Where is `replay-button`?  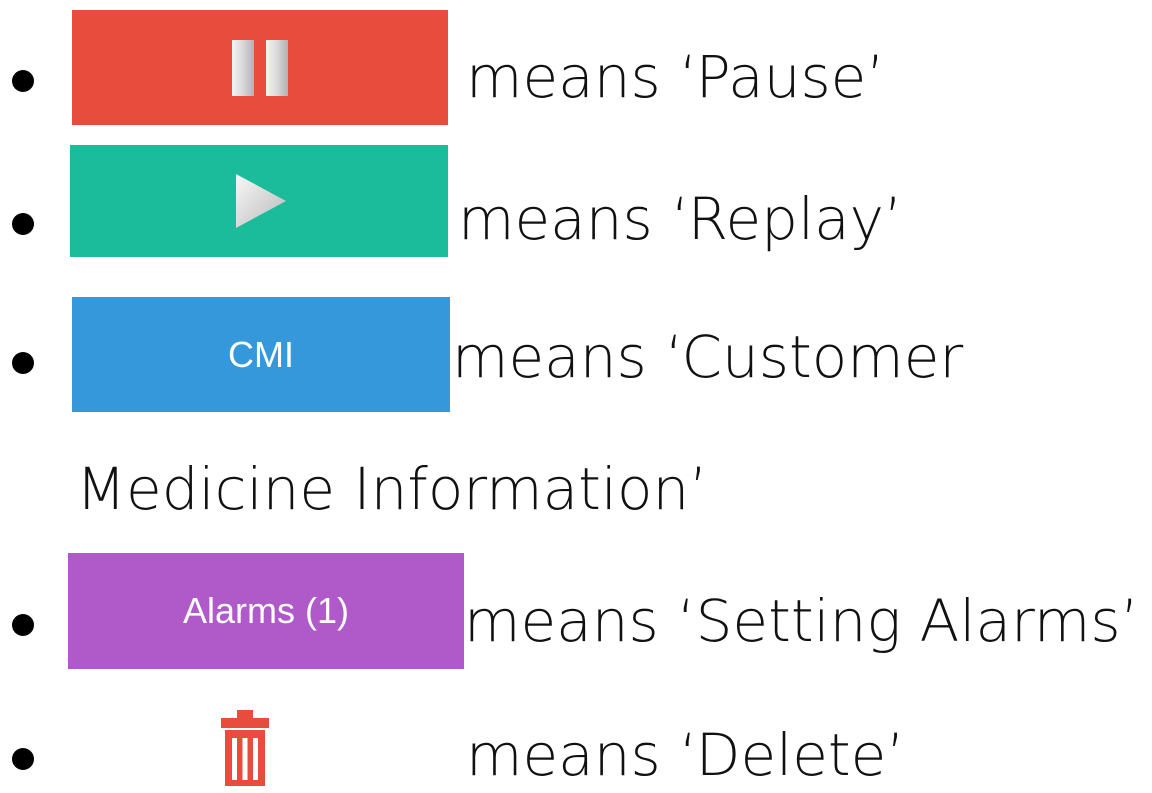 replay-button is located at coordinates (259, 201).